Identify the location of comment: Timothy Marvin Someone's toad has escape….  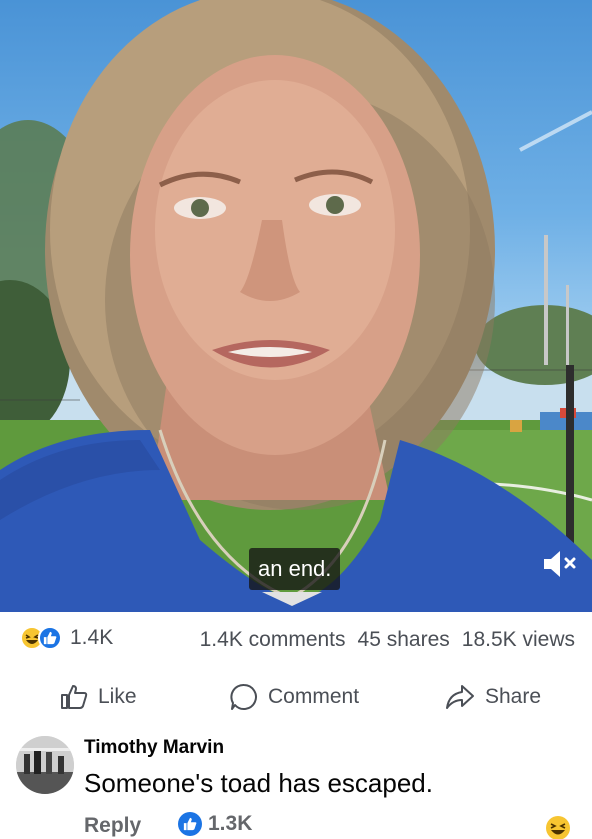
(296, 783).